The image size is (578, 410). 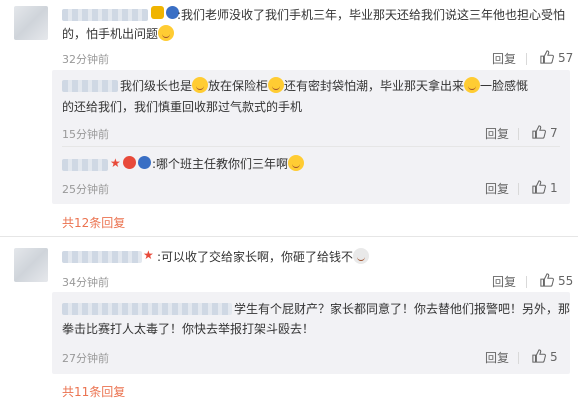 I want to click on like-button: 5, so click(x=545, y=356).